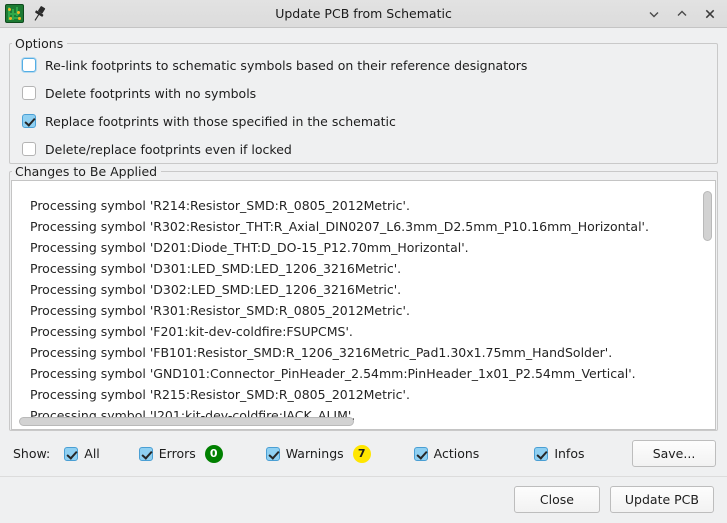 The width and height of the screenshot is (727, 523). What do you see at coordinates (569, 453) in the screenshot?
I see `filter-label: Infos` at bounding box center [569, 453].